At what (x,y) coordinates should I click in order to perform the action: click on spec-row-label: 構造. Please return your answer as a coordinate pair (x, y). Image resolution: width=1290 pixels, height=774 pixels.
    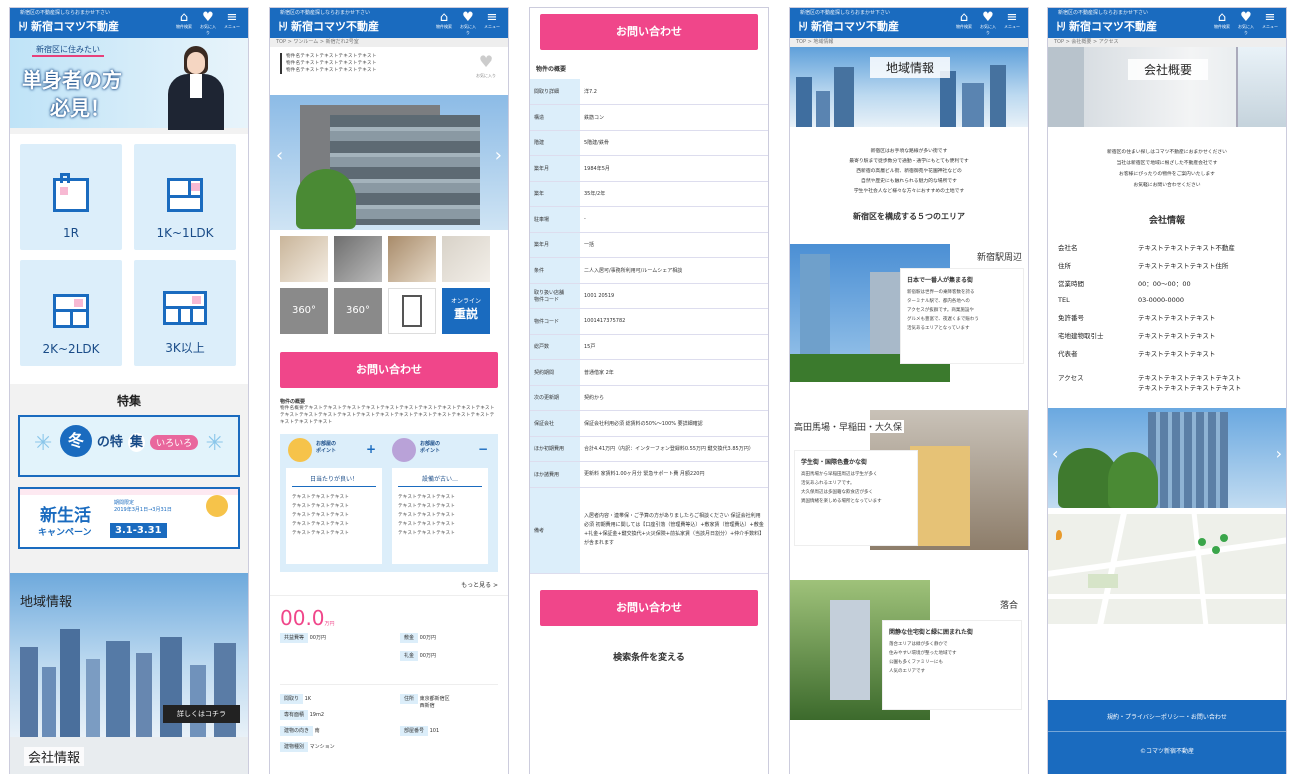
    Looking at the image, I should click on (555, 117).